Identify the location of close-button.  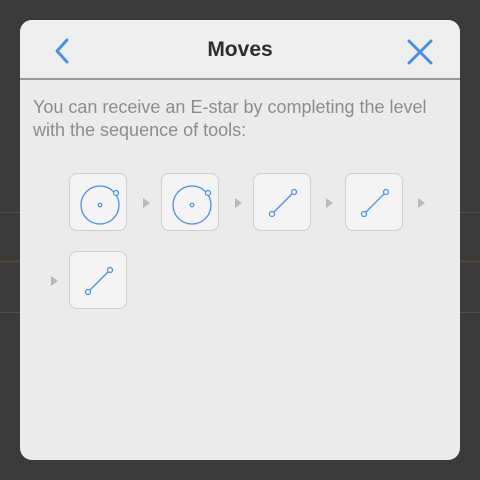
(420, 52).